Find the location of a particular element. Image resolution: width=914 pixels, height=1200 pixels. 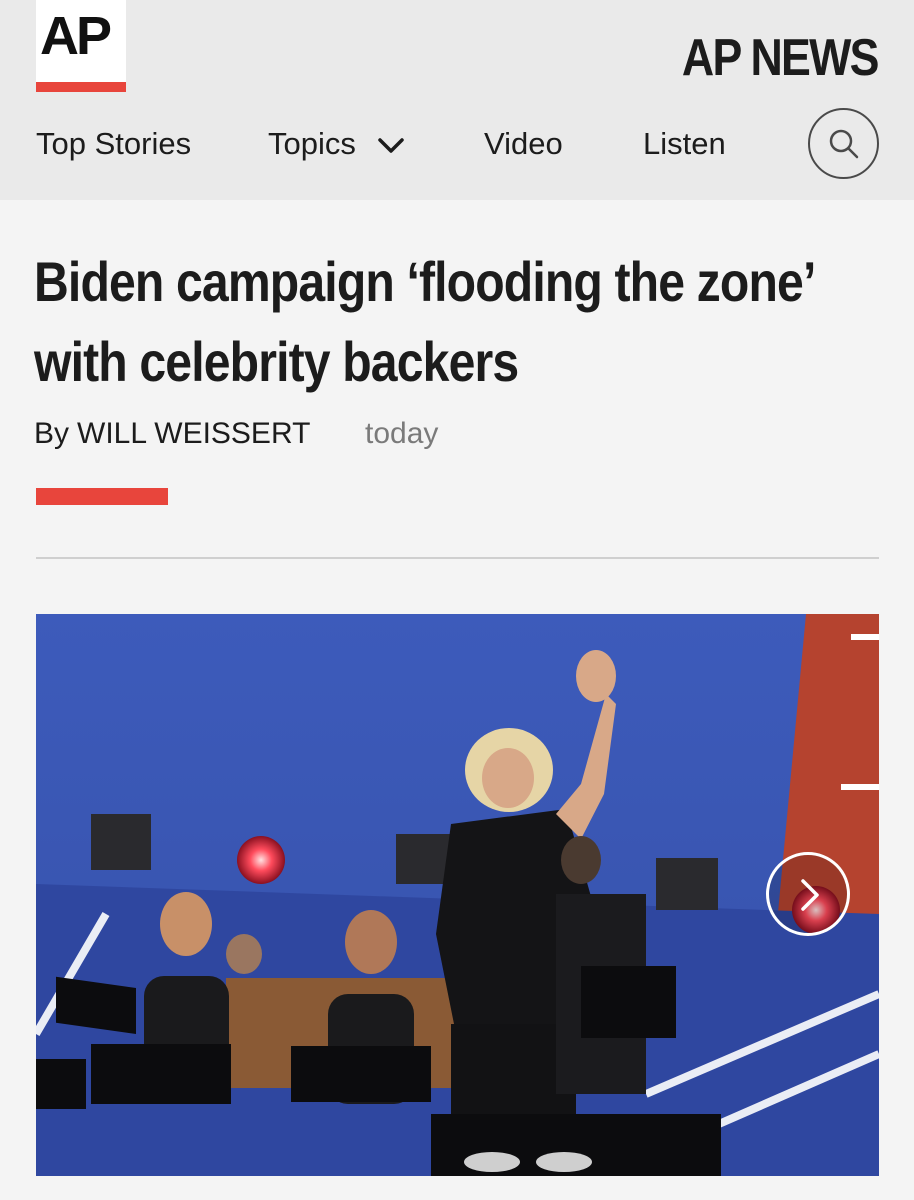

timestamp: today is located at coordinates (402, 433).